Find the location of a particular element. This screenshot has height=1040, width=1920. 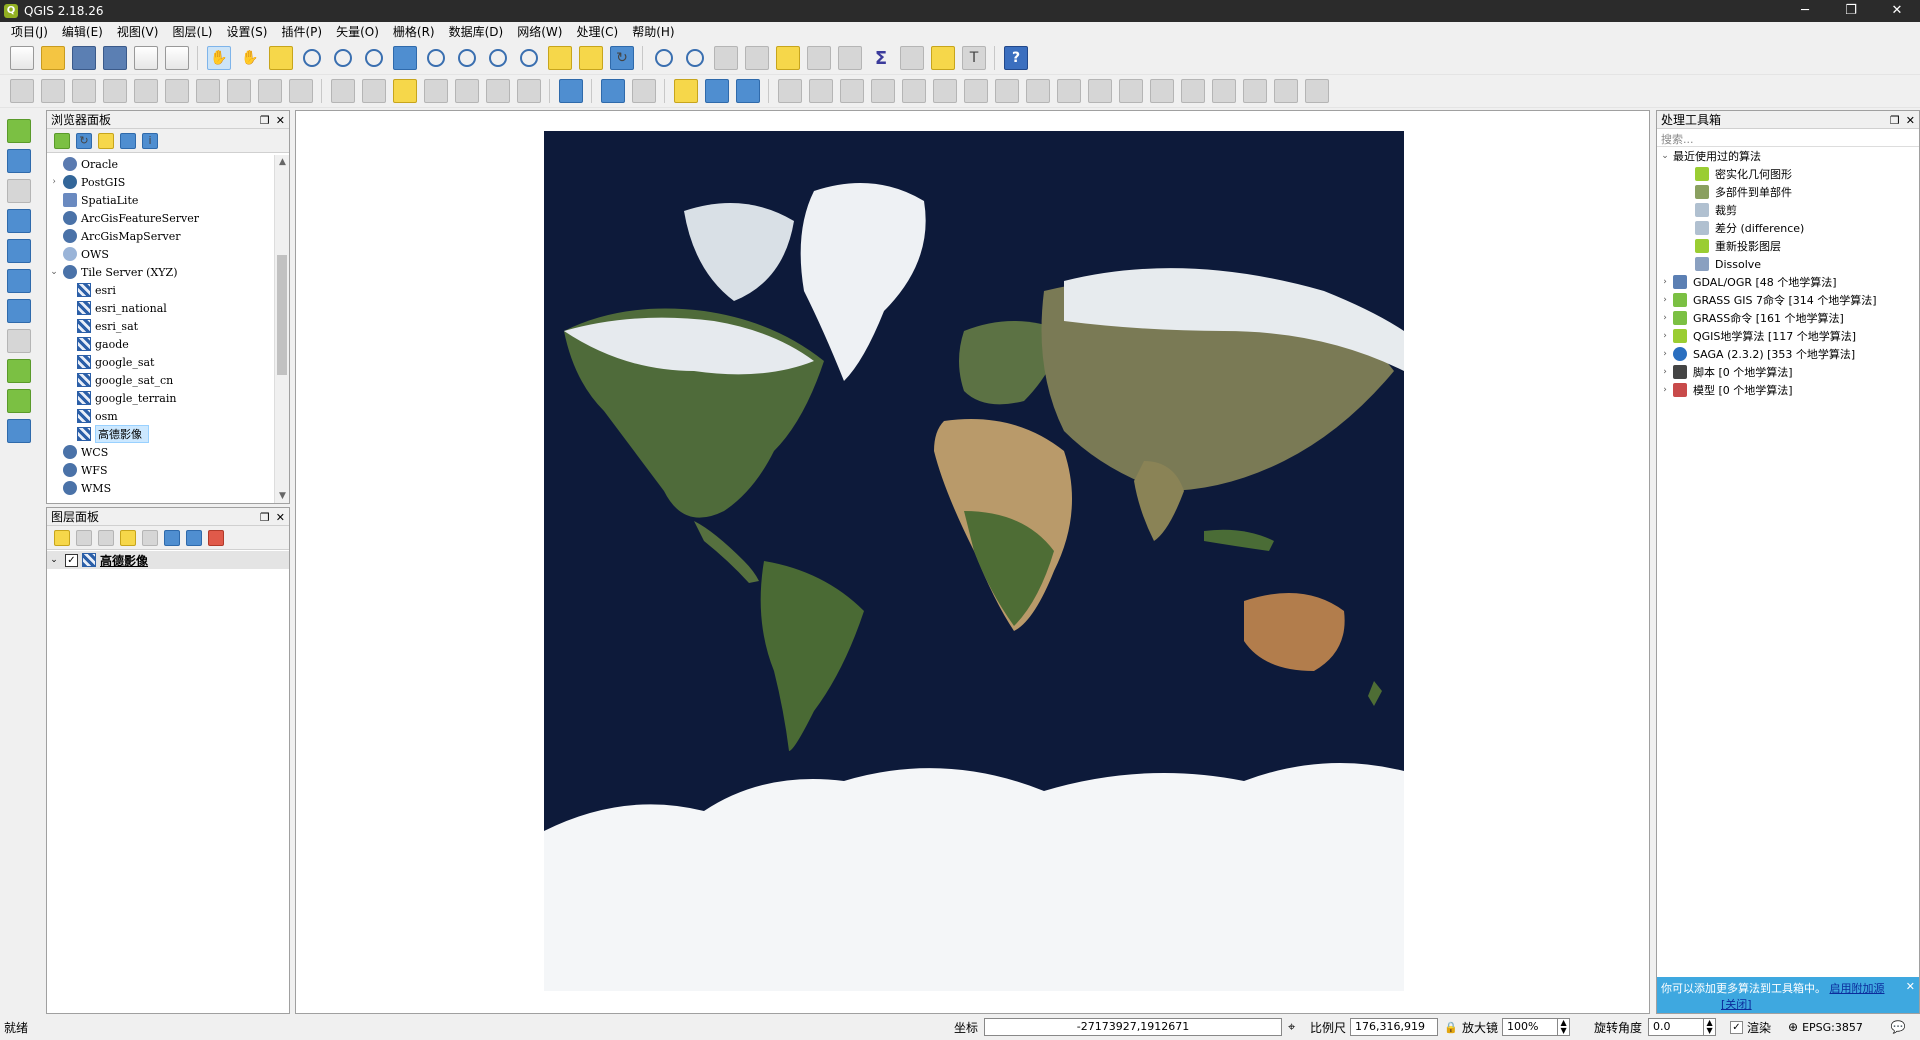

delete-part-icon is located at coordinates (1100, 91).